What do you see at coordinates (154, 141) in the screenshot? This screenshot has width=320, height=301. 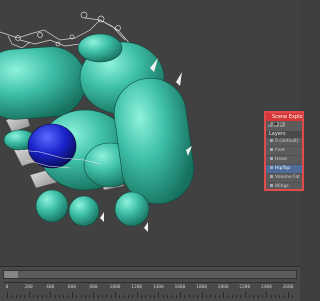 I see `thigh-capsule` at bounding box center [154, 141].